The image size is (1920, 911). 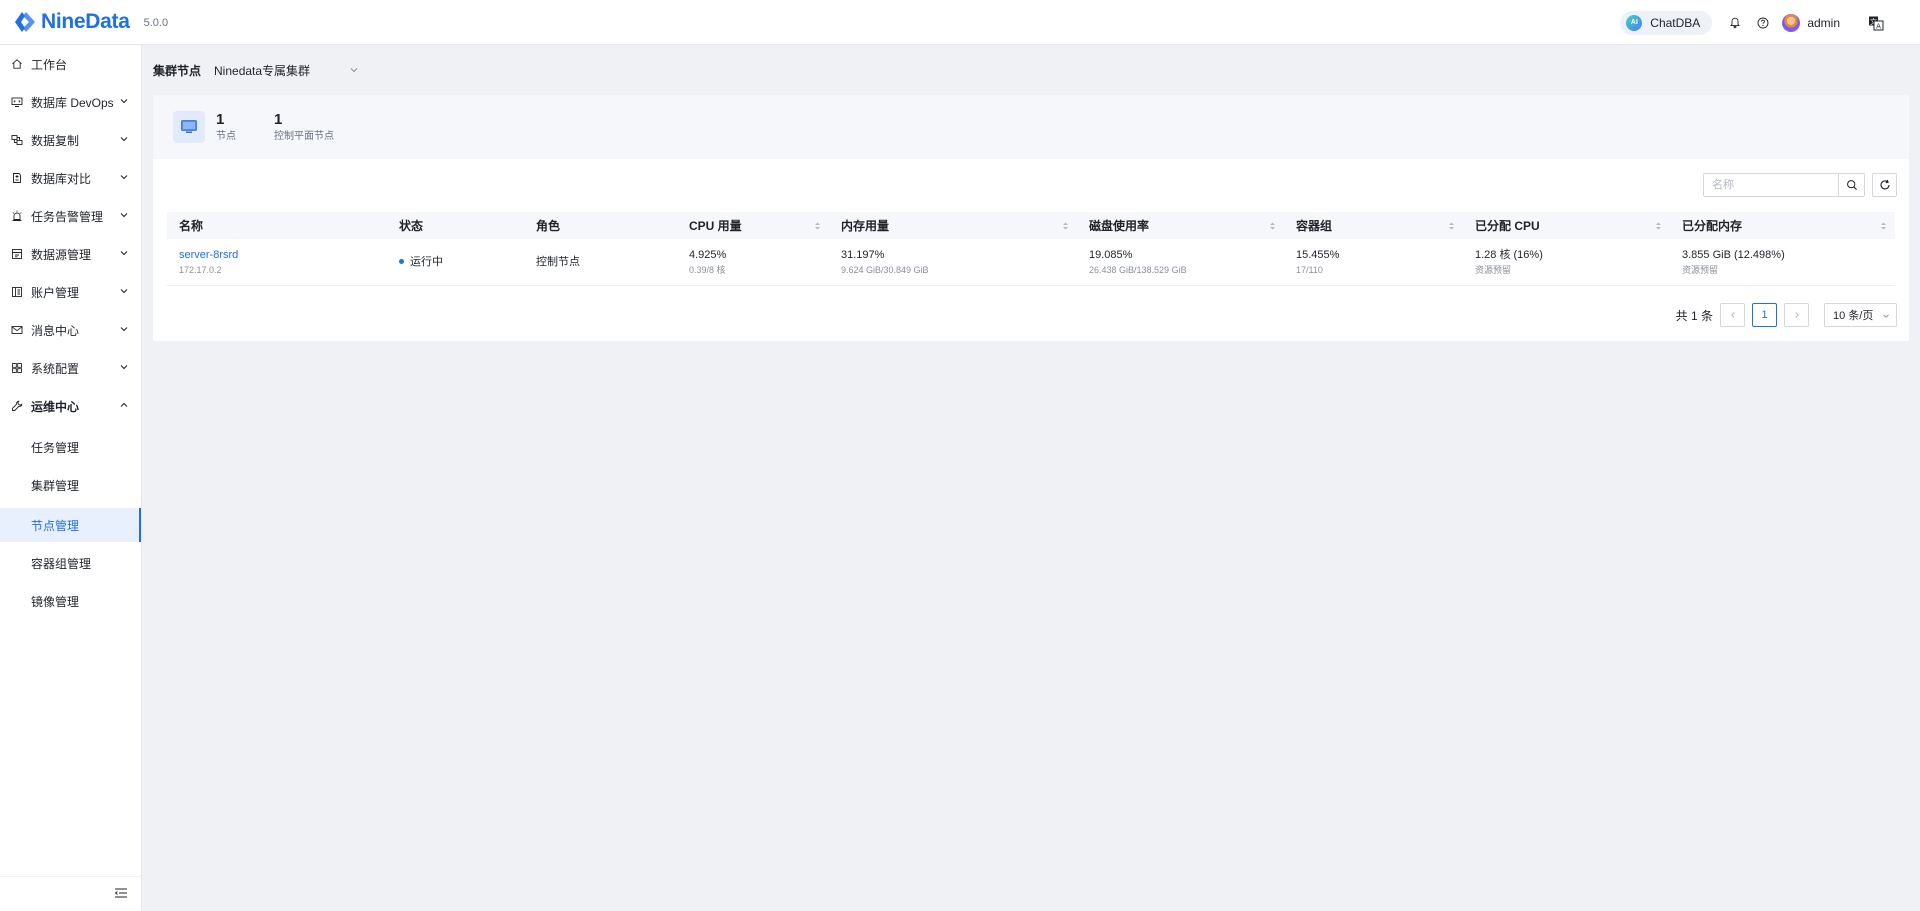 I want to click on col-role: 角色, so click(x=548, y=226).